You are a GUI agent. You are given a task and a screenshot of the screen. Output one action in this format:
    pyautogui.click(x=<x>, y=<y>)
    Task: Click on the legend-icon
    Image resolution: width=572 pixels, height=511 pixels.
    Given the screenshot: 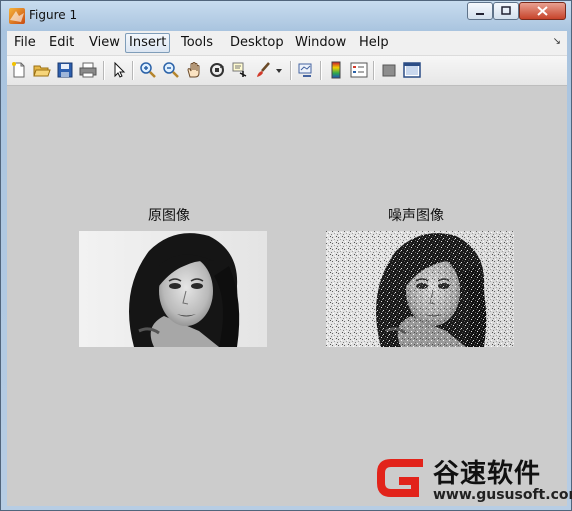 What is the action you would take?
    pyautogui.click(x=359, y=70)
    